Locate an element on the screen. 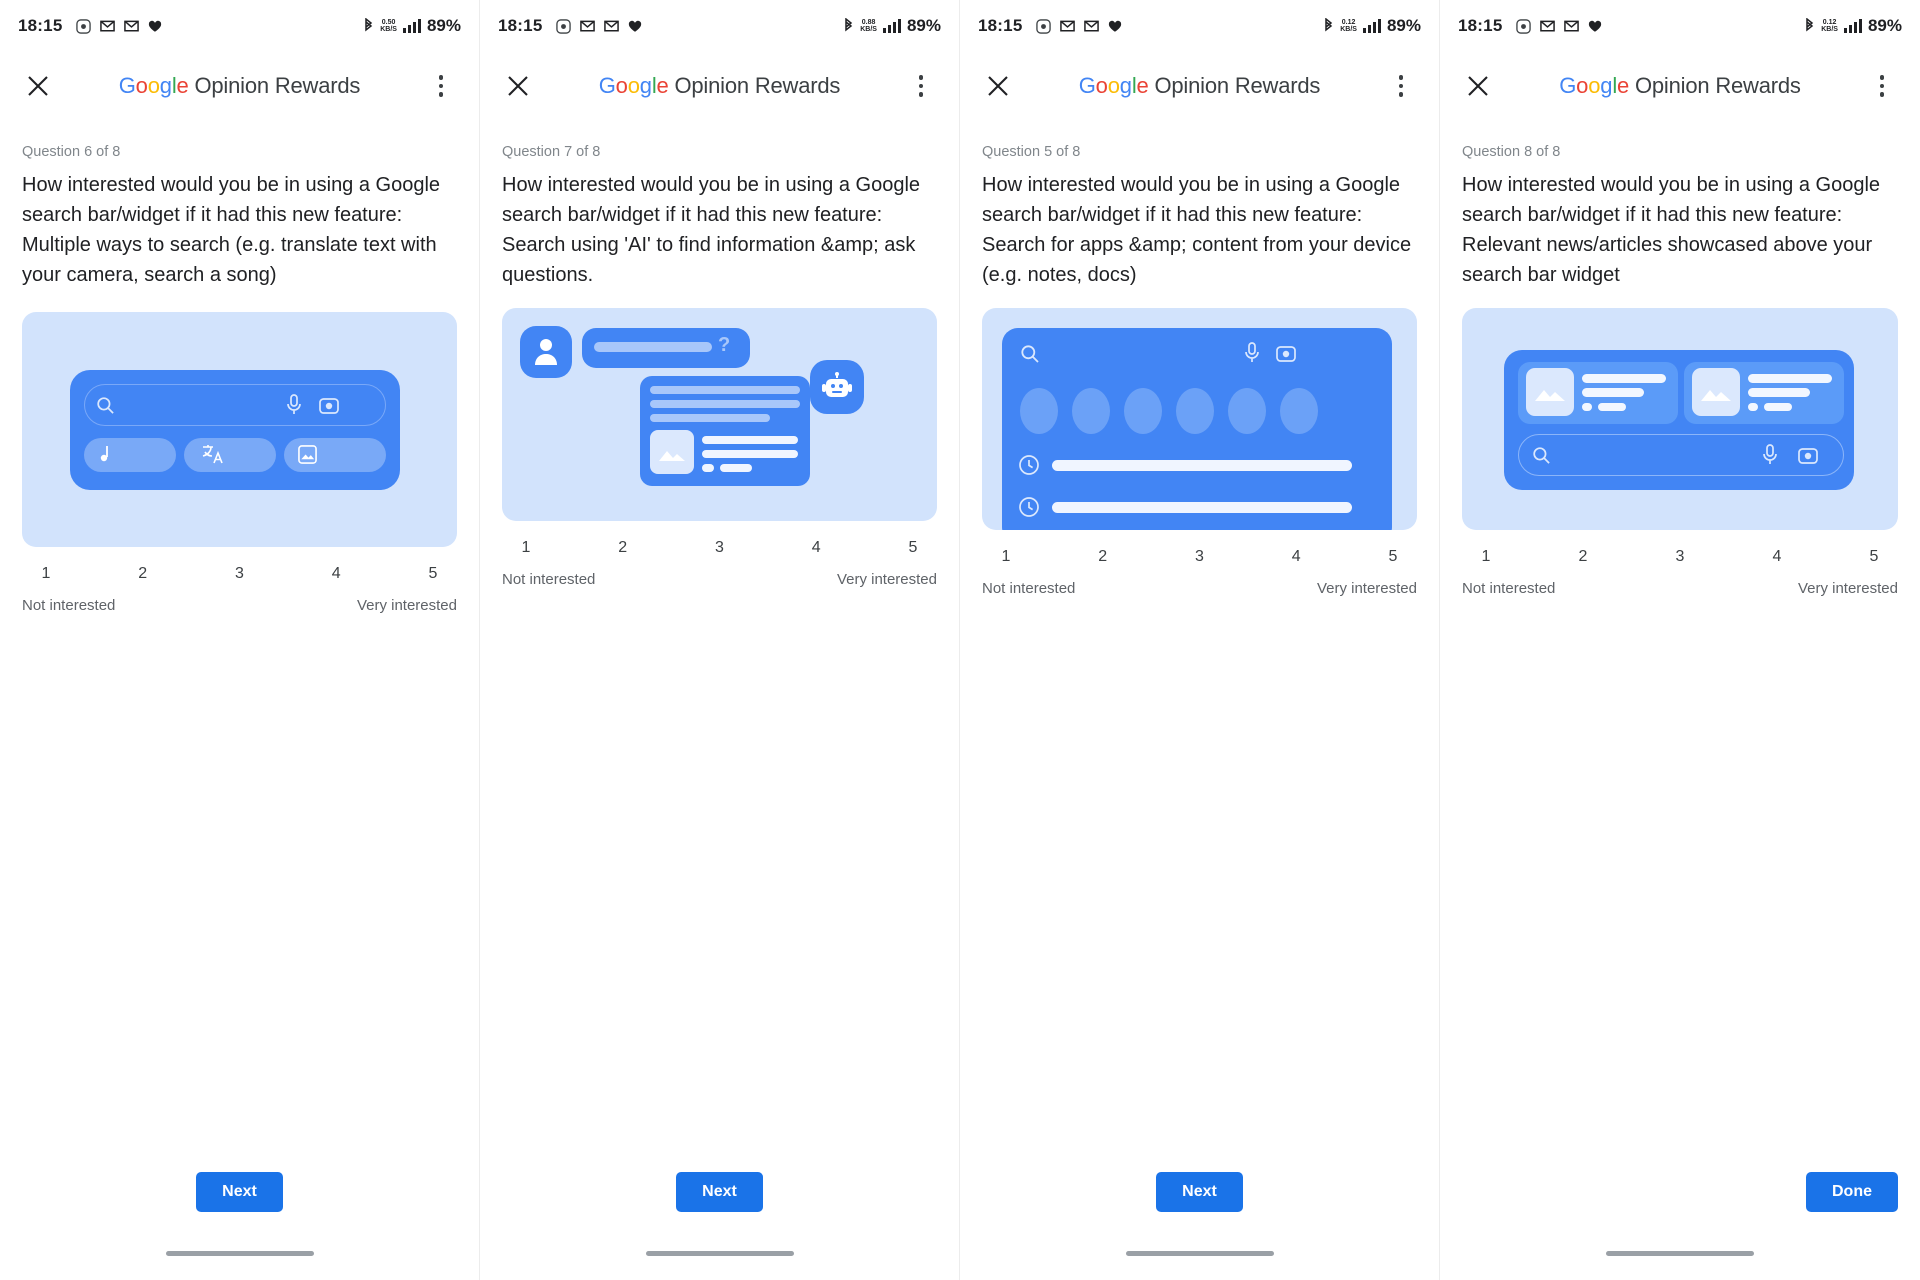 This screenshot has width=1920, height=1280. data-rate-icon: 0.50 KB/S is located at coordinates (388, 26).